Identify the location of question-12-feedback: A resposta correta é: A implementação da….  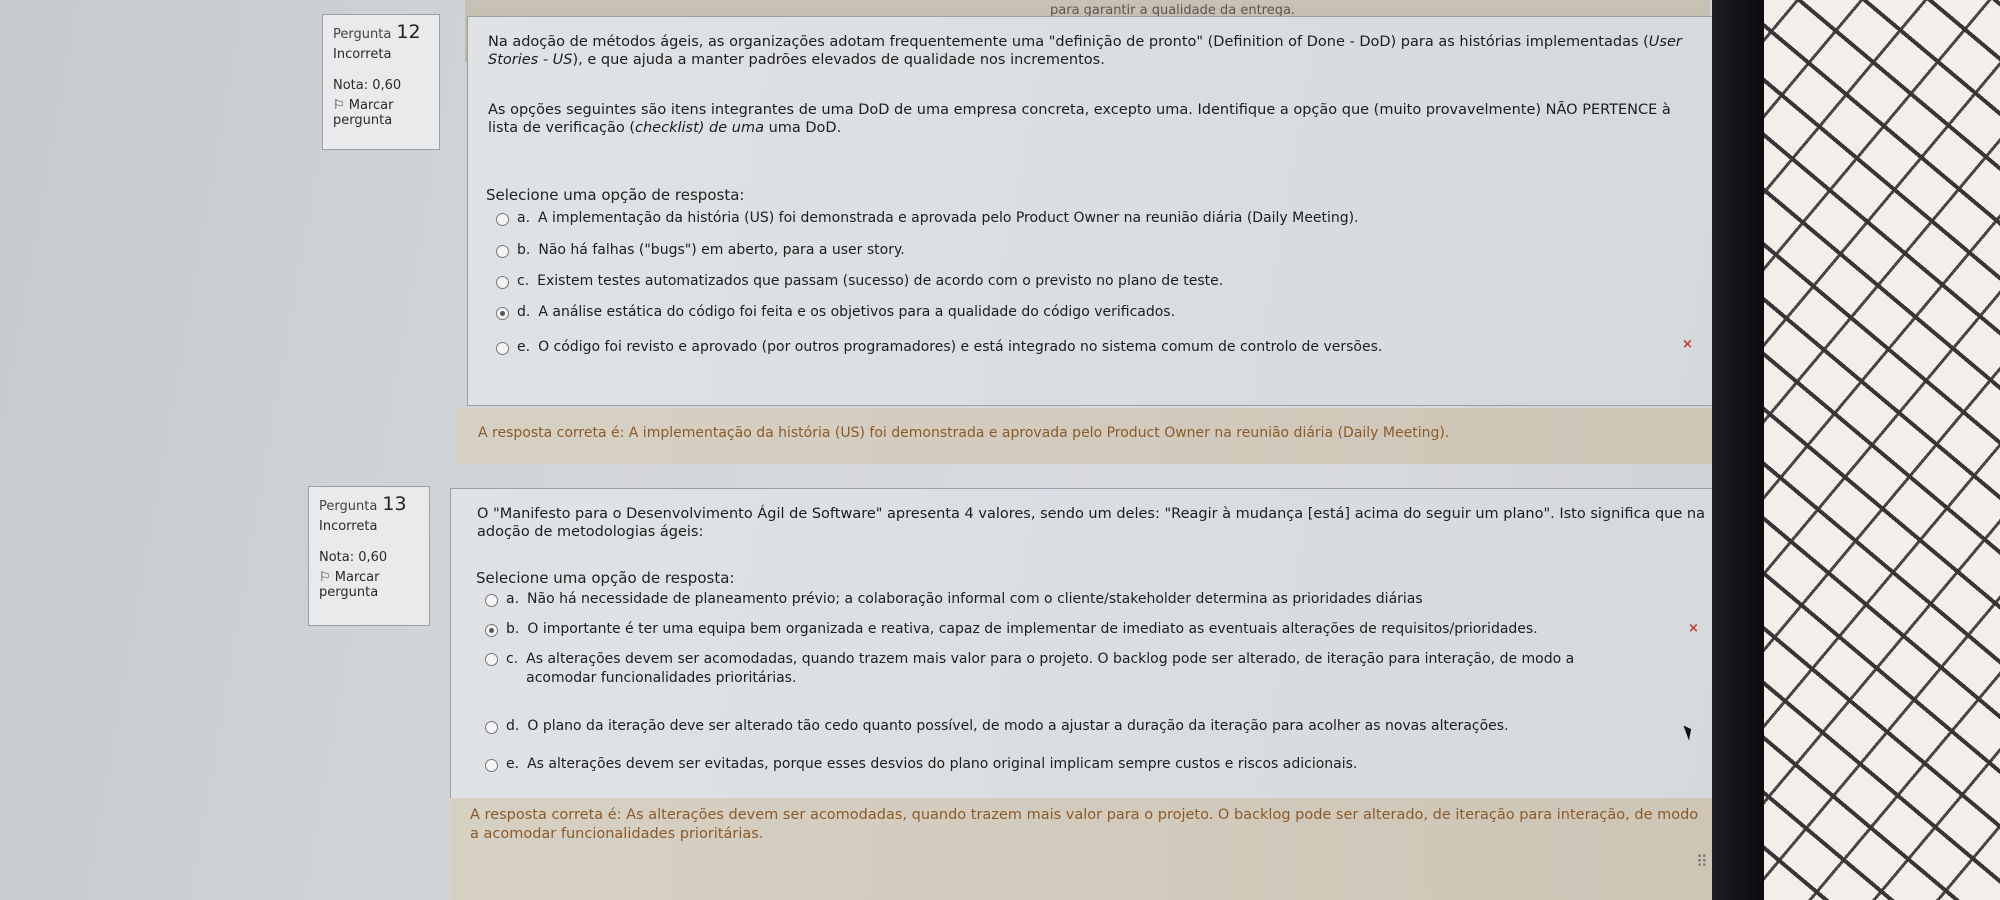
(1087, 436).